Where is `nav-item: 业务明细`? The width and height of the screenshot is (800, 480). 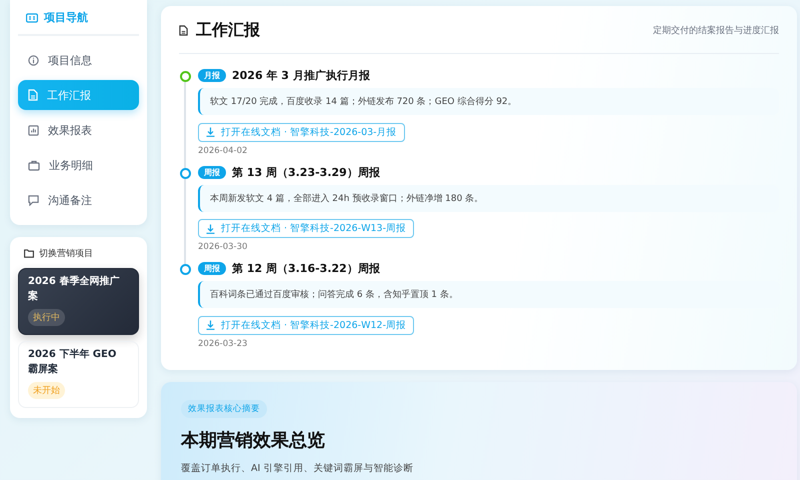 nav-item: 业务明细 is located at coordinates (78, 165).